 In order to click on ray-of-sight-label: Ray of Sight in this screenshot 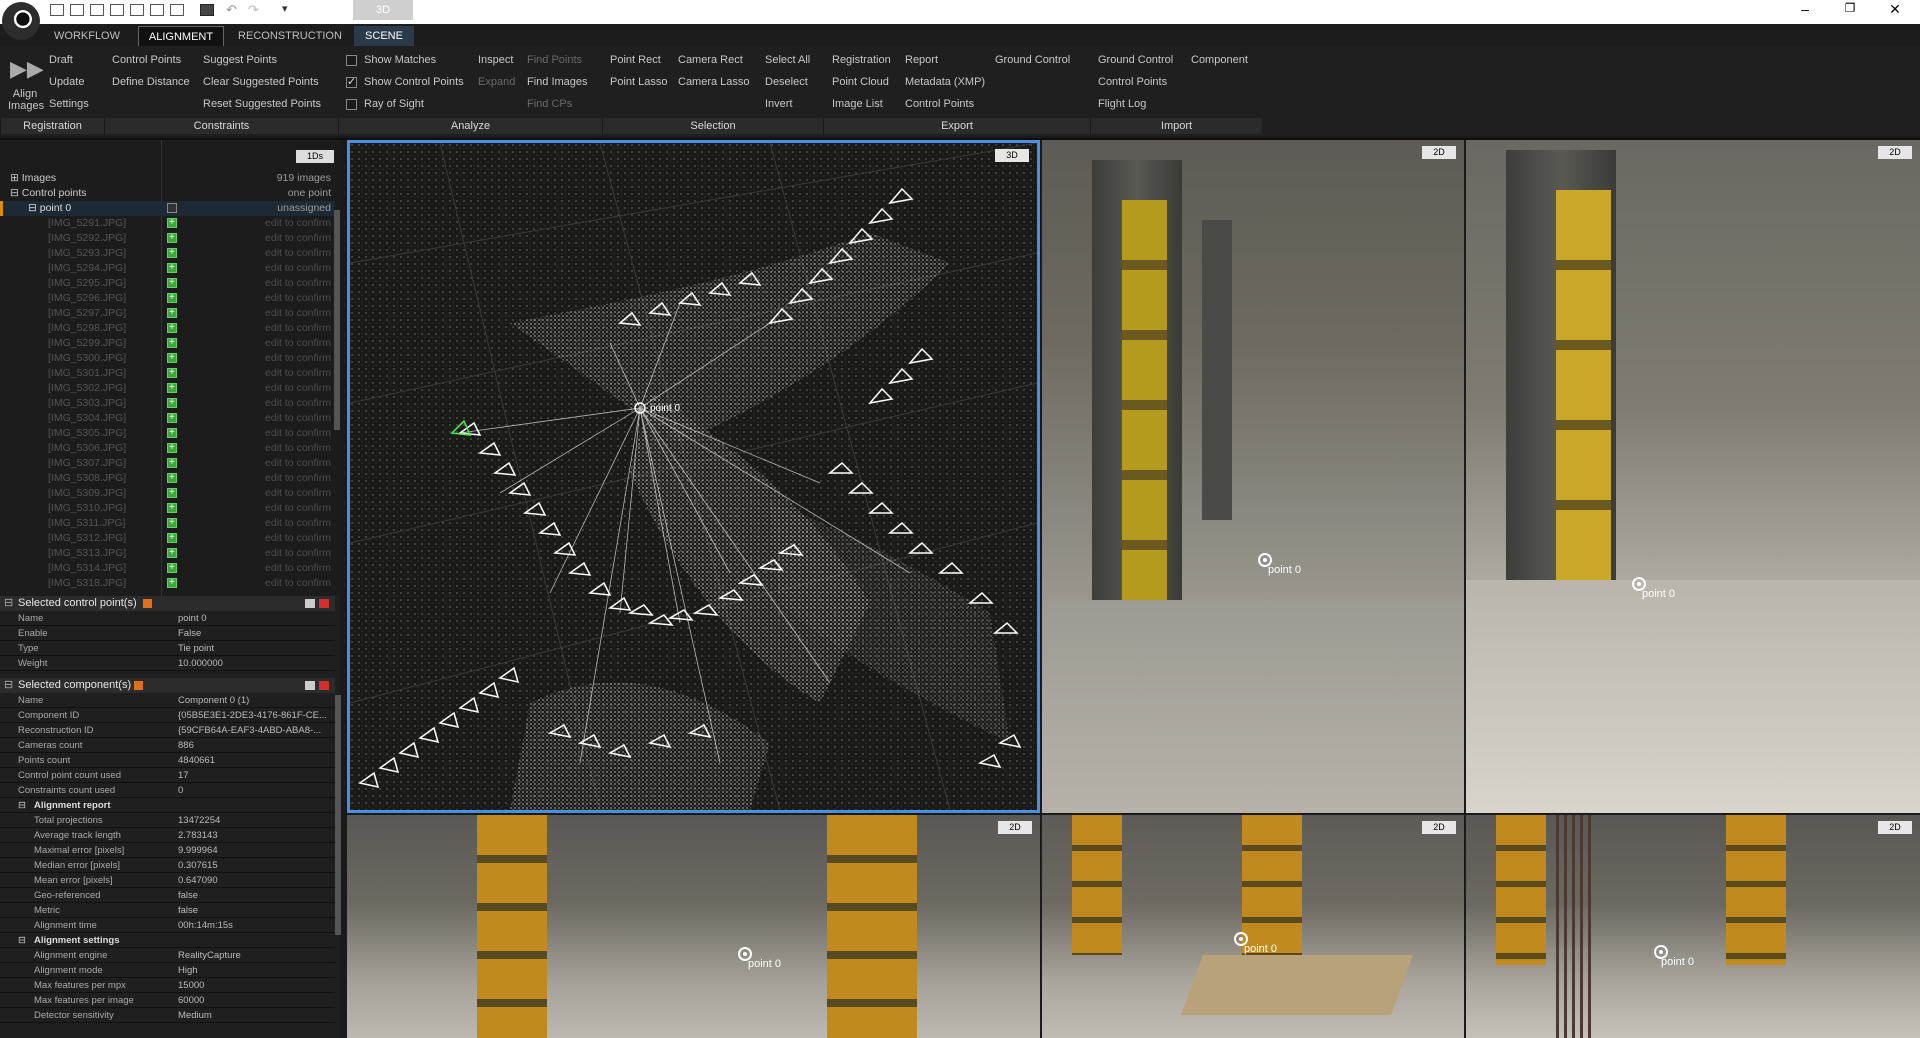, I will do `click(394, 104)`.